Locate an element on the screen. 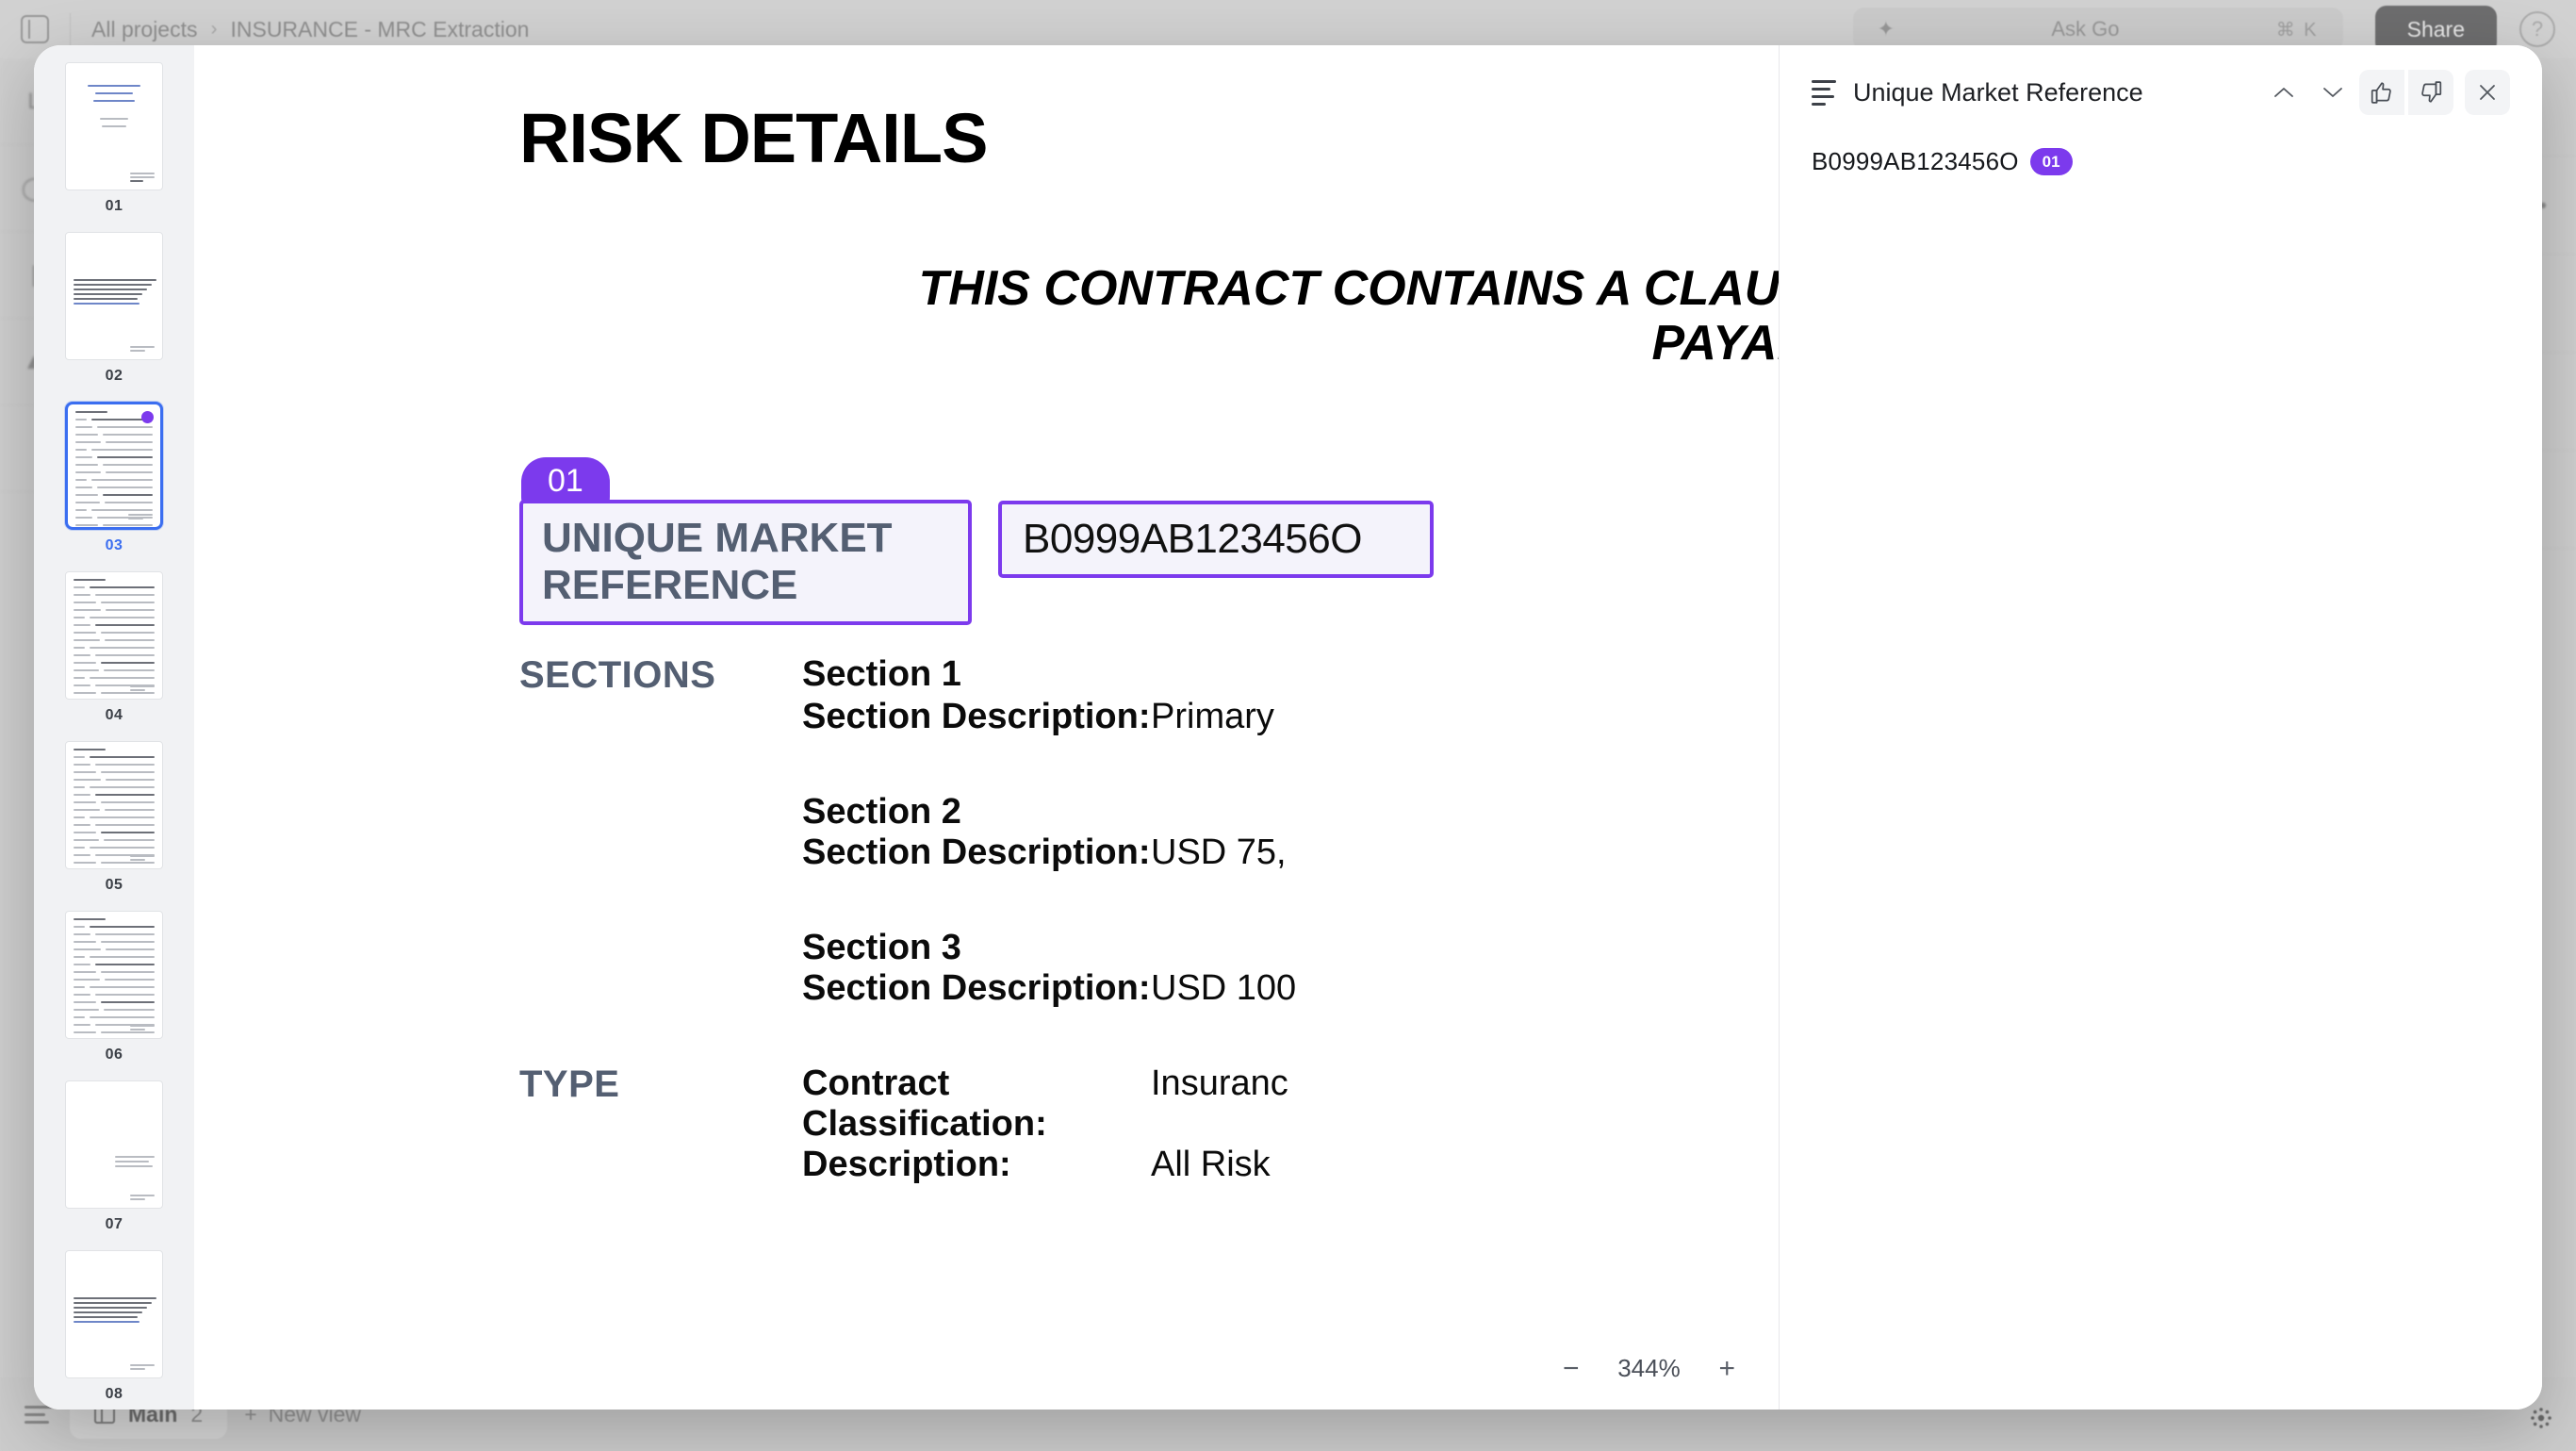 This screenshot has width=2576, height=1451. thumbnail-page-03: 03 is located at coordinates (114, 478).